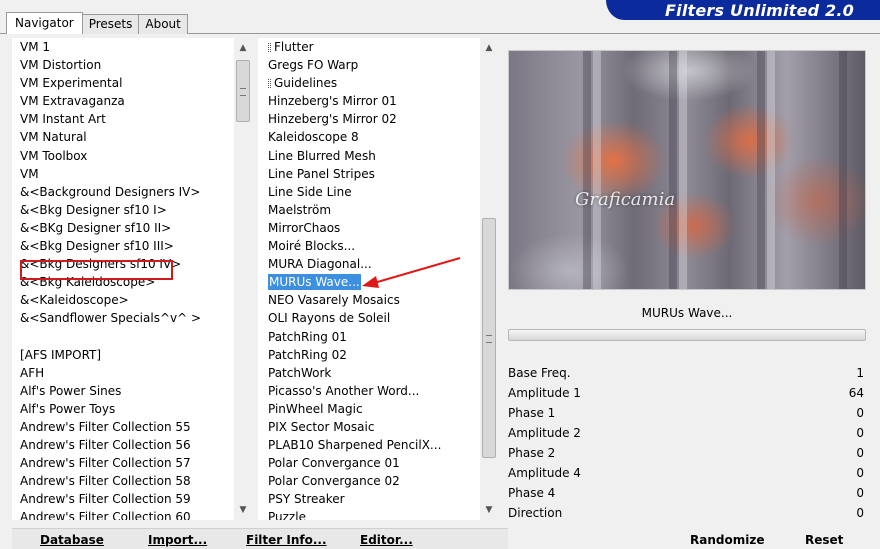  Describe the element at coordinates (123, 445) in the screenshot. I see `category-item: Andrew's Filter Collection 56` at that location.